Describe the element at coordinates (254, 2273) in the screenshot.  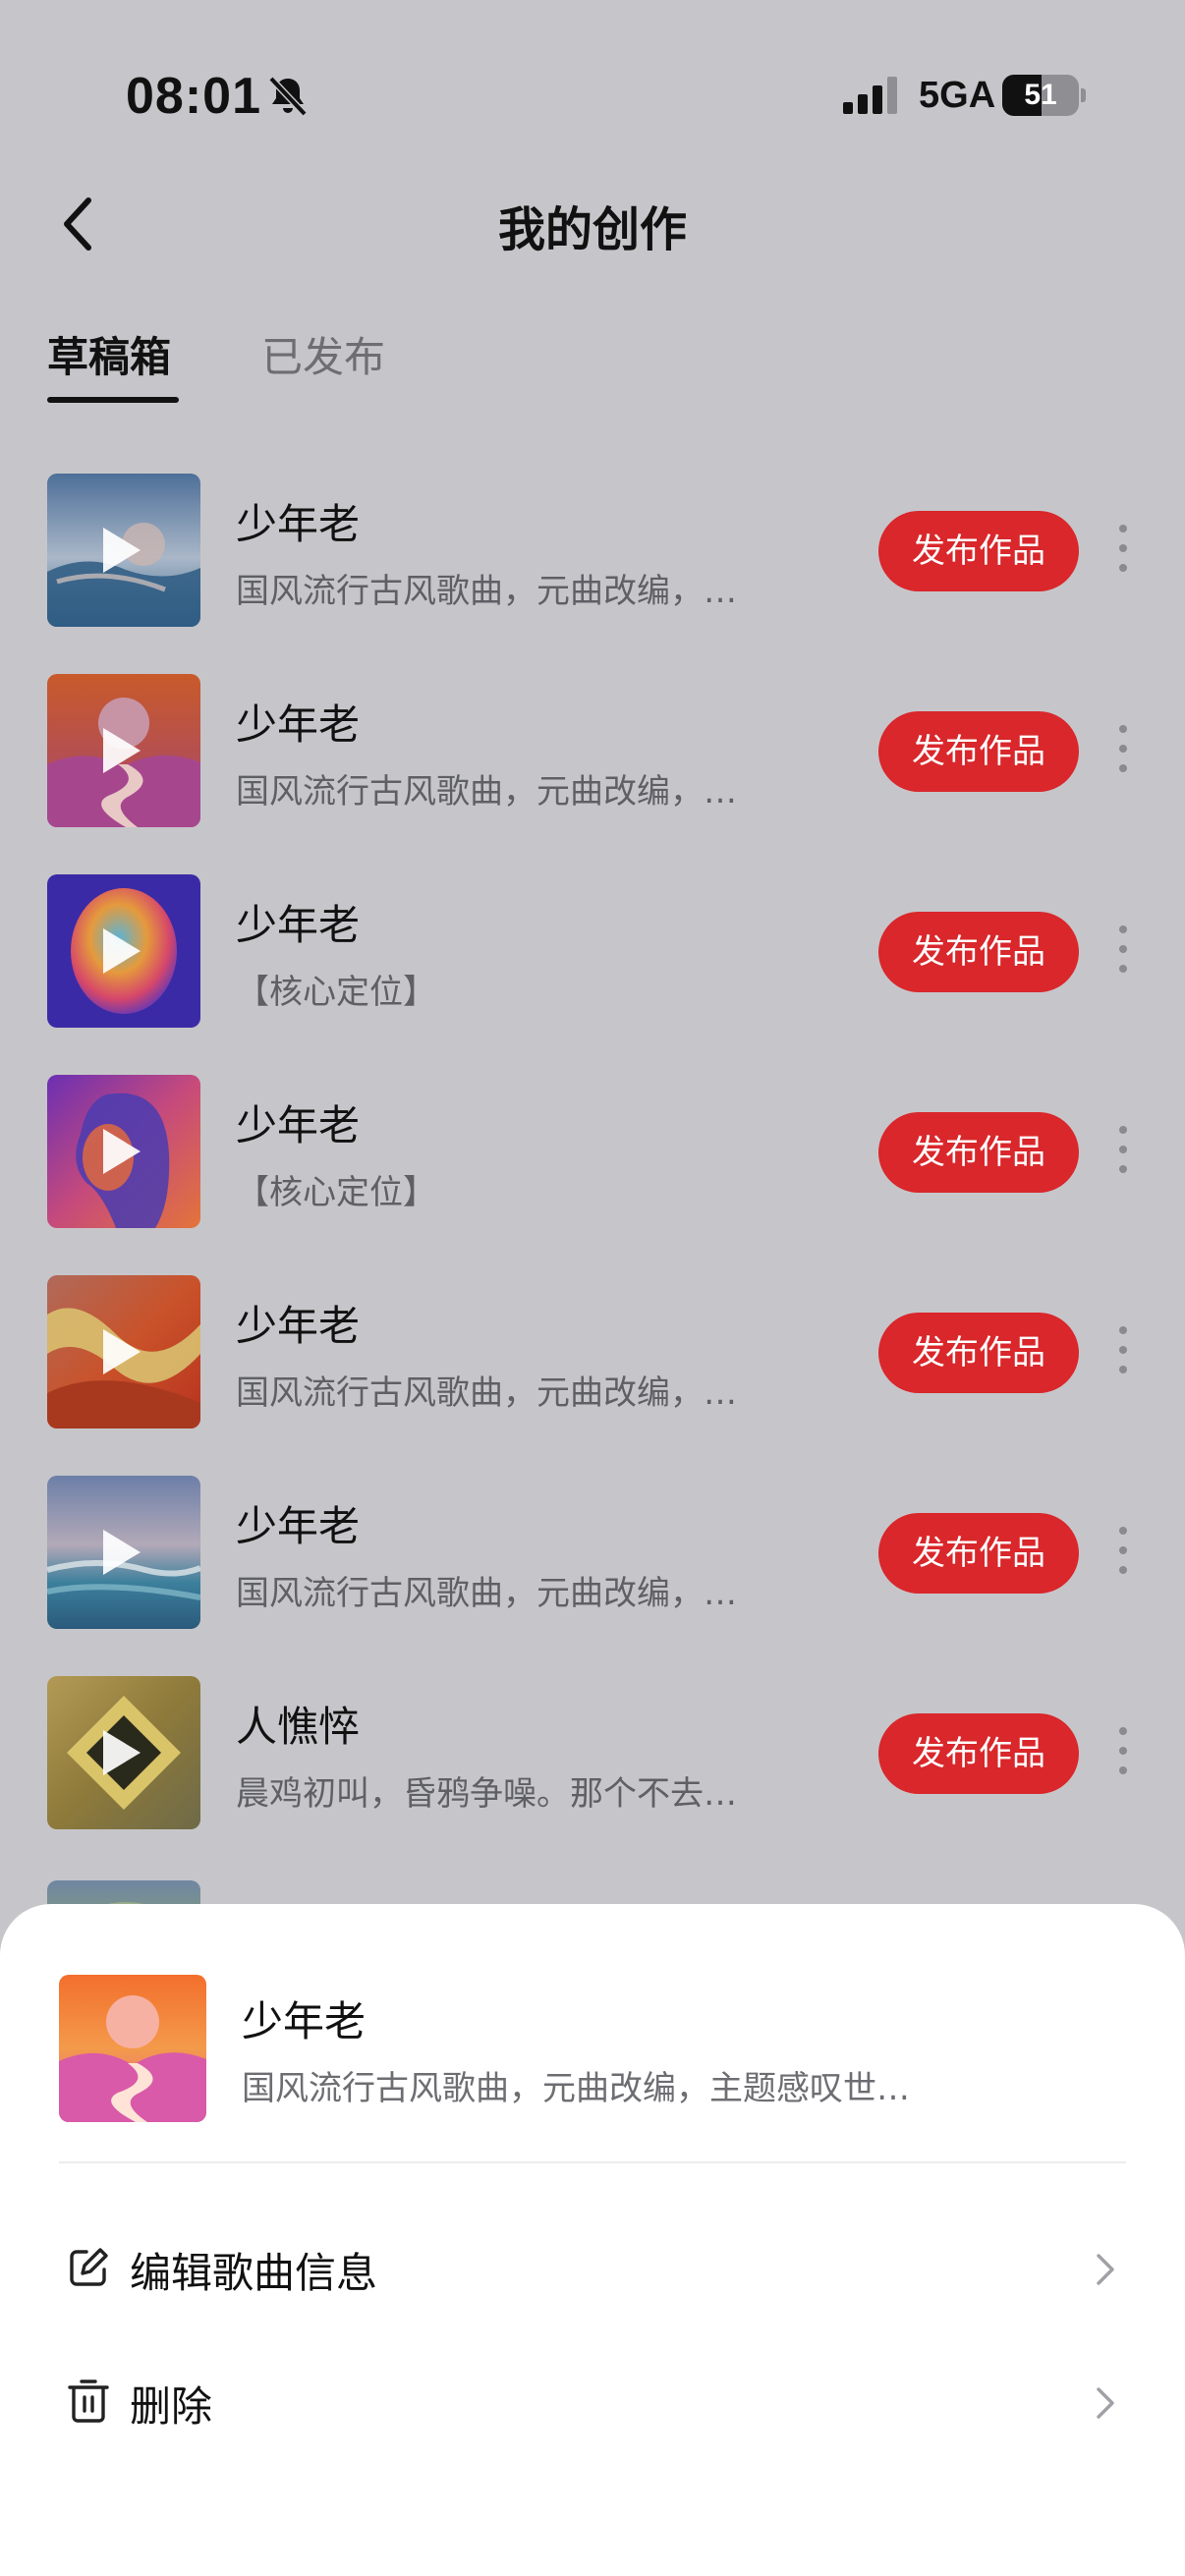
I see `edit-song-info-label: 编辑歌曲信息` at that location.